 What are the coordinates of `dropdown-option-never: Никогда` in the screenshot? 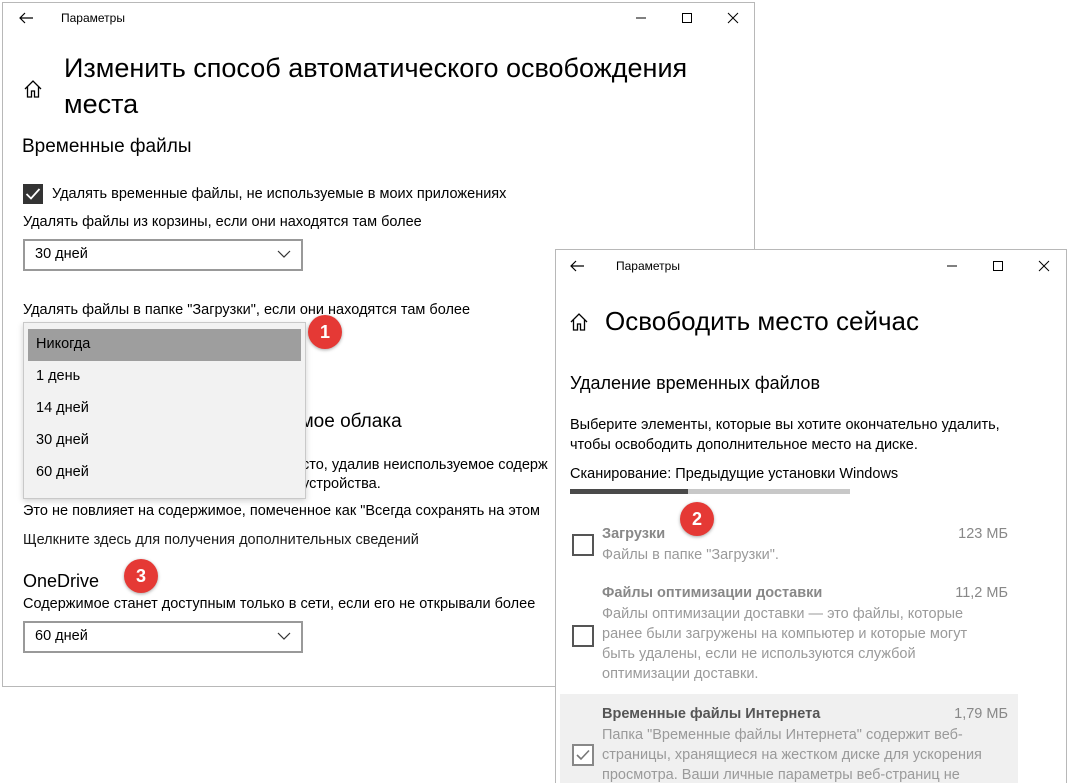 It's located at (164, 345).